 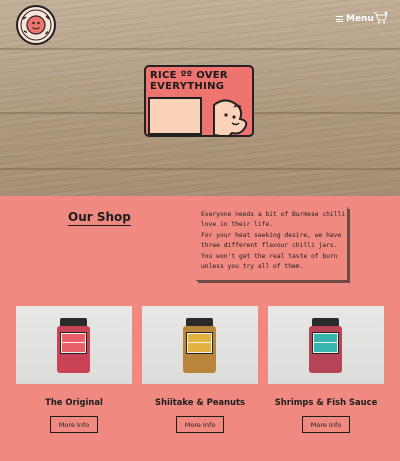 I want to click on badge-logo-icon, so click(x=36, y=25).